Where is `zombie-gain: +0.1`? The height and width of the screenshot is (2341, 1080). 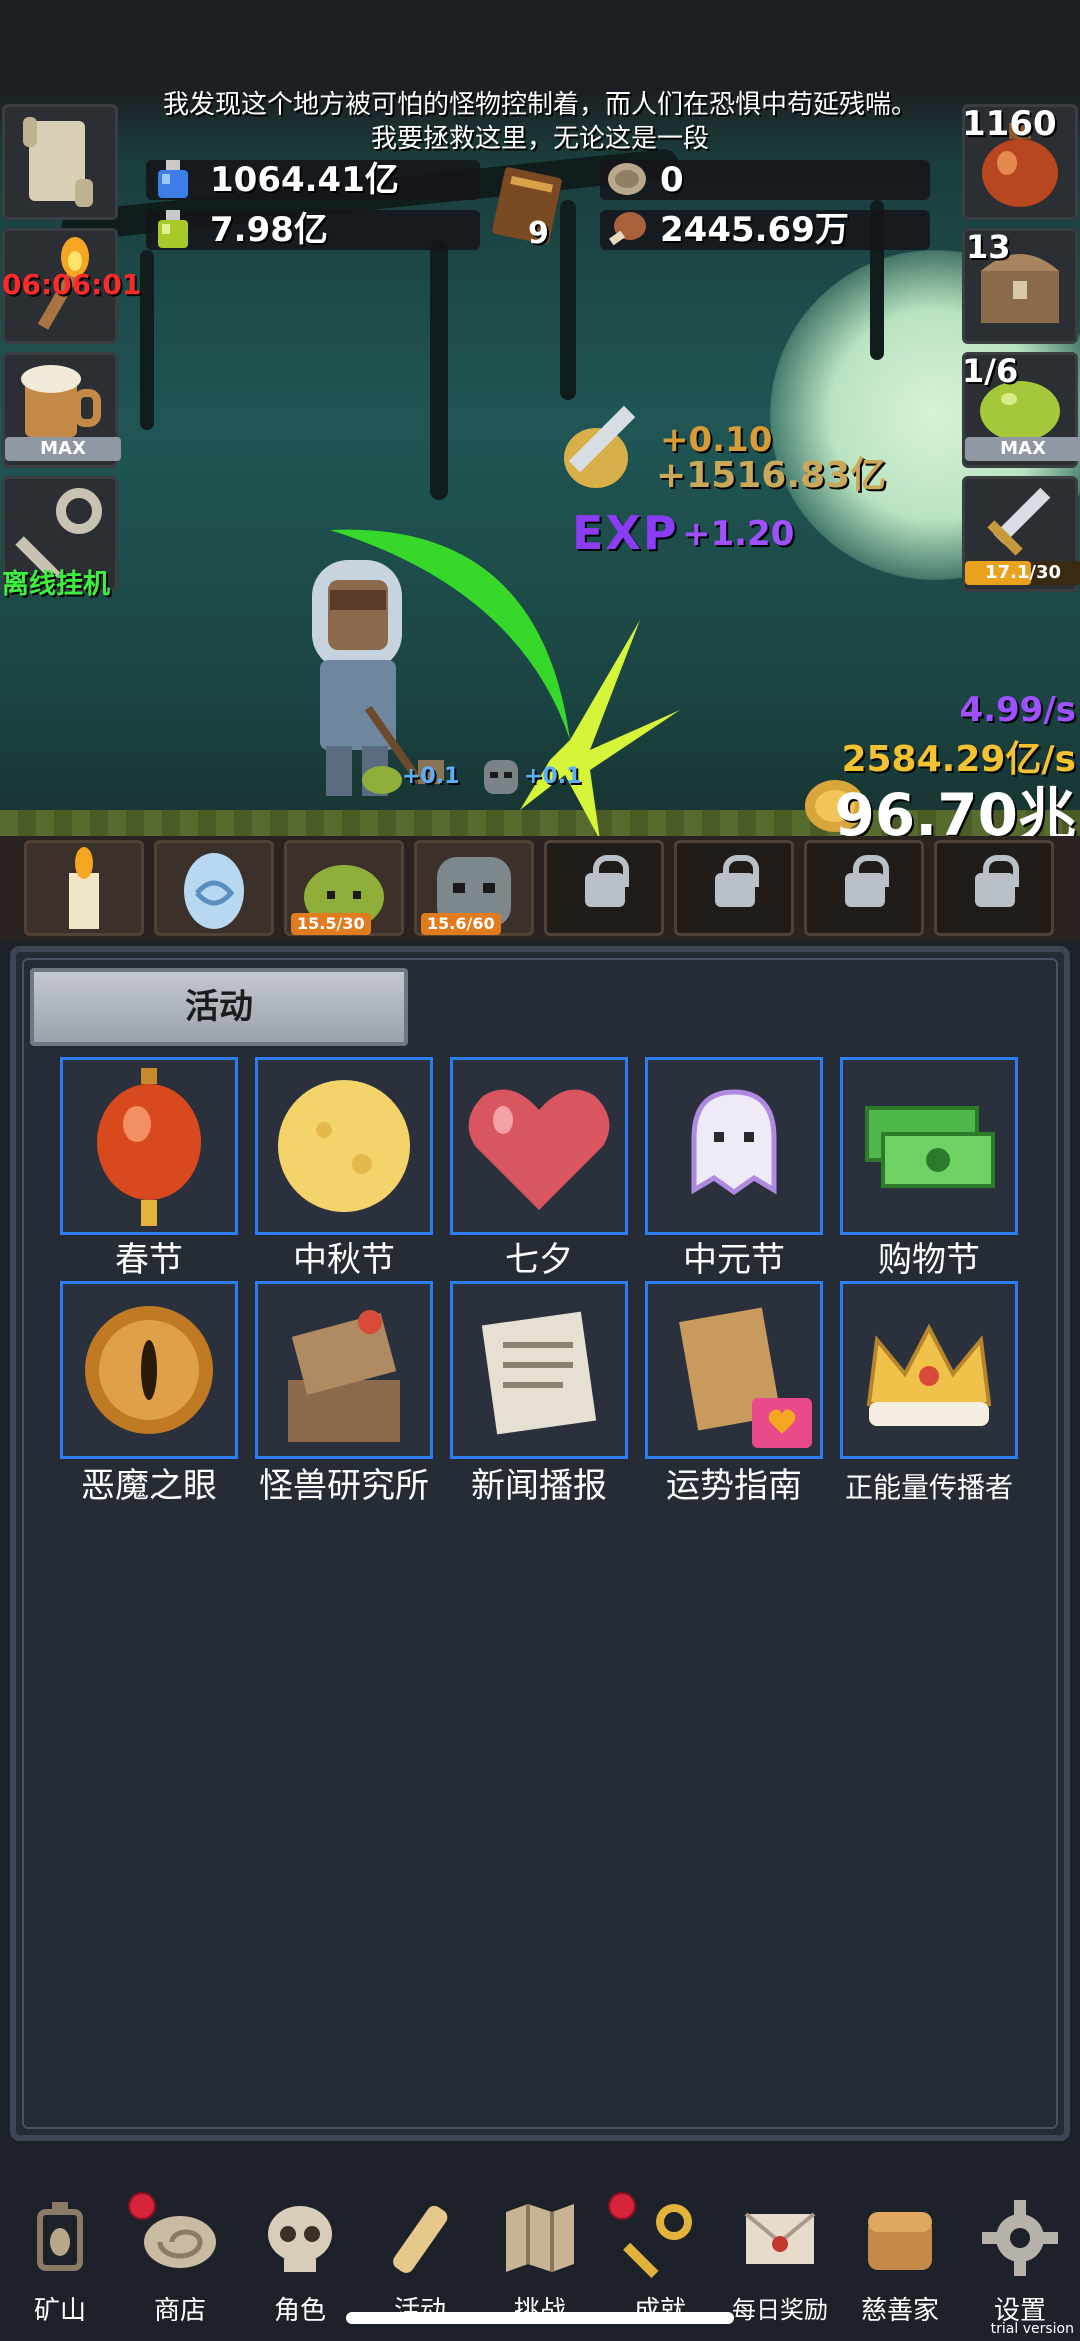 zombie-gain: +0.1 is located at coordinates (553, 776).